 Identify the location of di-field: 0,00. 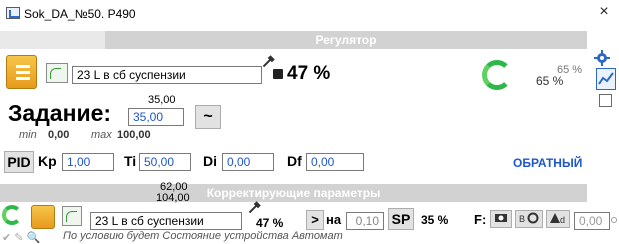
(248, 162).